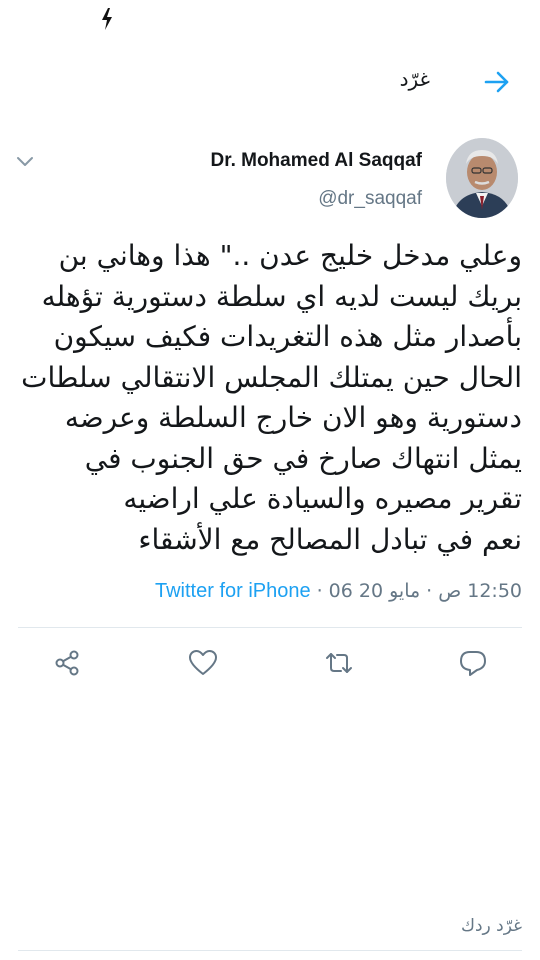 The width and height of the screenshot is (540, 960). What do you see at coordinates (287, 336) in the screenshot?
I see `tweet-line: بأصدار مثل هذه التغريدات فكيف سيكون` at bounding box center [287, 336].